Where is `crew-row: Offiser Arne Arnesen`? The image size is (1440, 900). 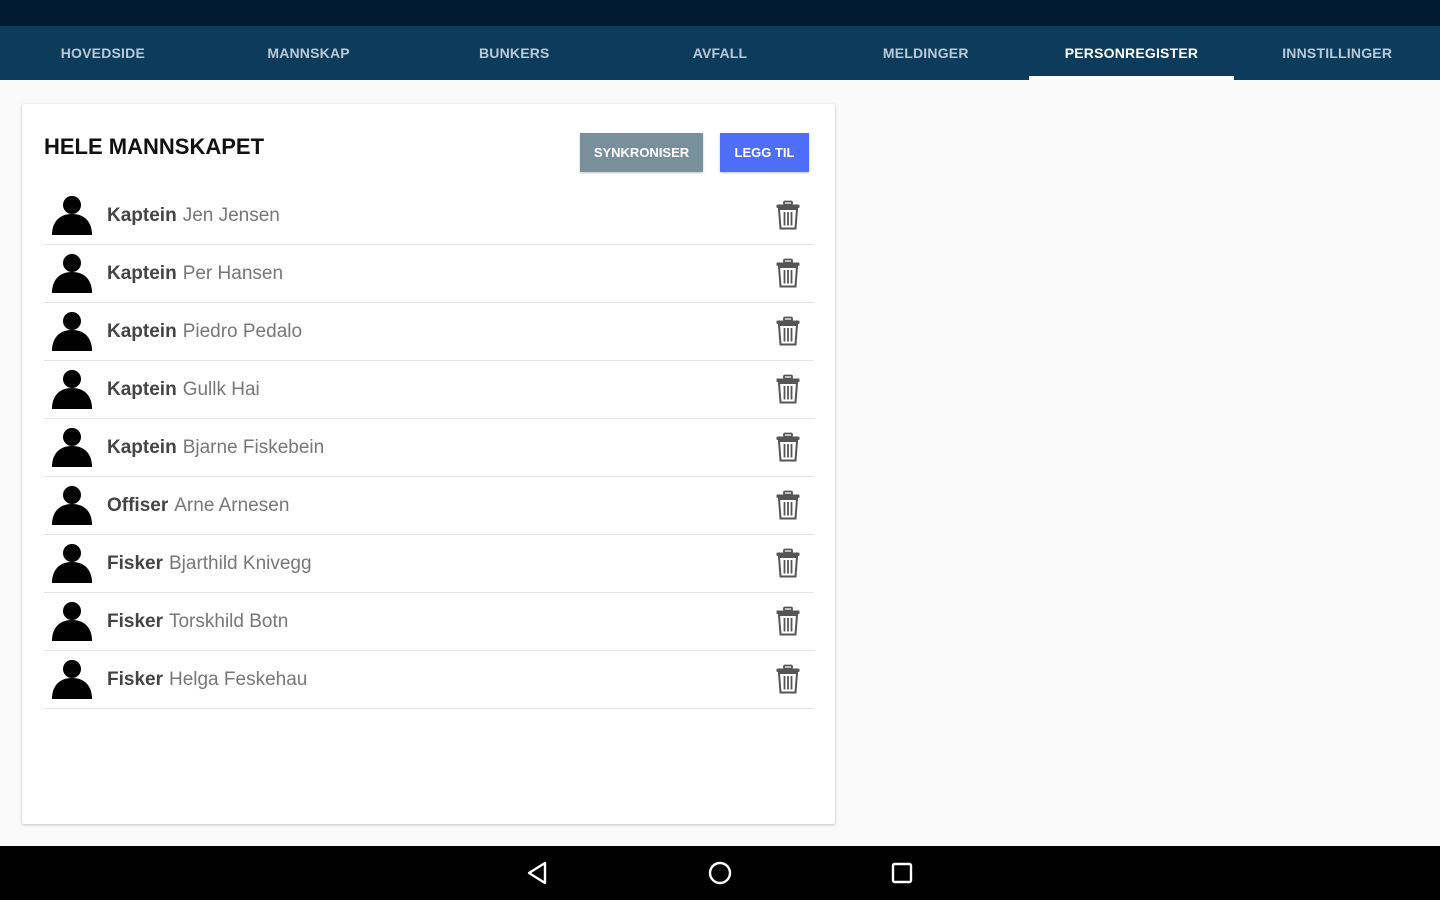
crew-row: Offiser Arne Arnesen is located at coordinates (429, 506).